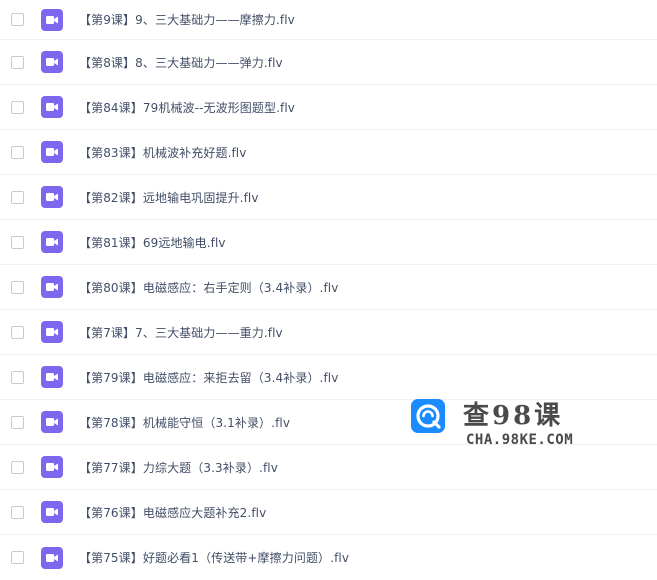 This screenshot has width=657, height=580. I want to click on file-row: 【第8课】8、三大基础力——弹力.flv, so click(328, 62).